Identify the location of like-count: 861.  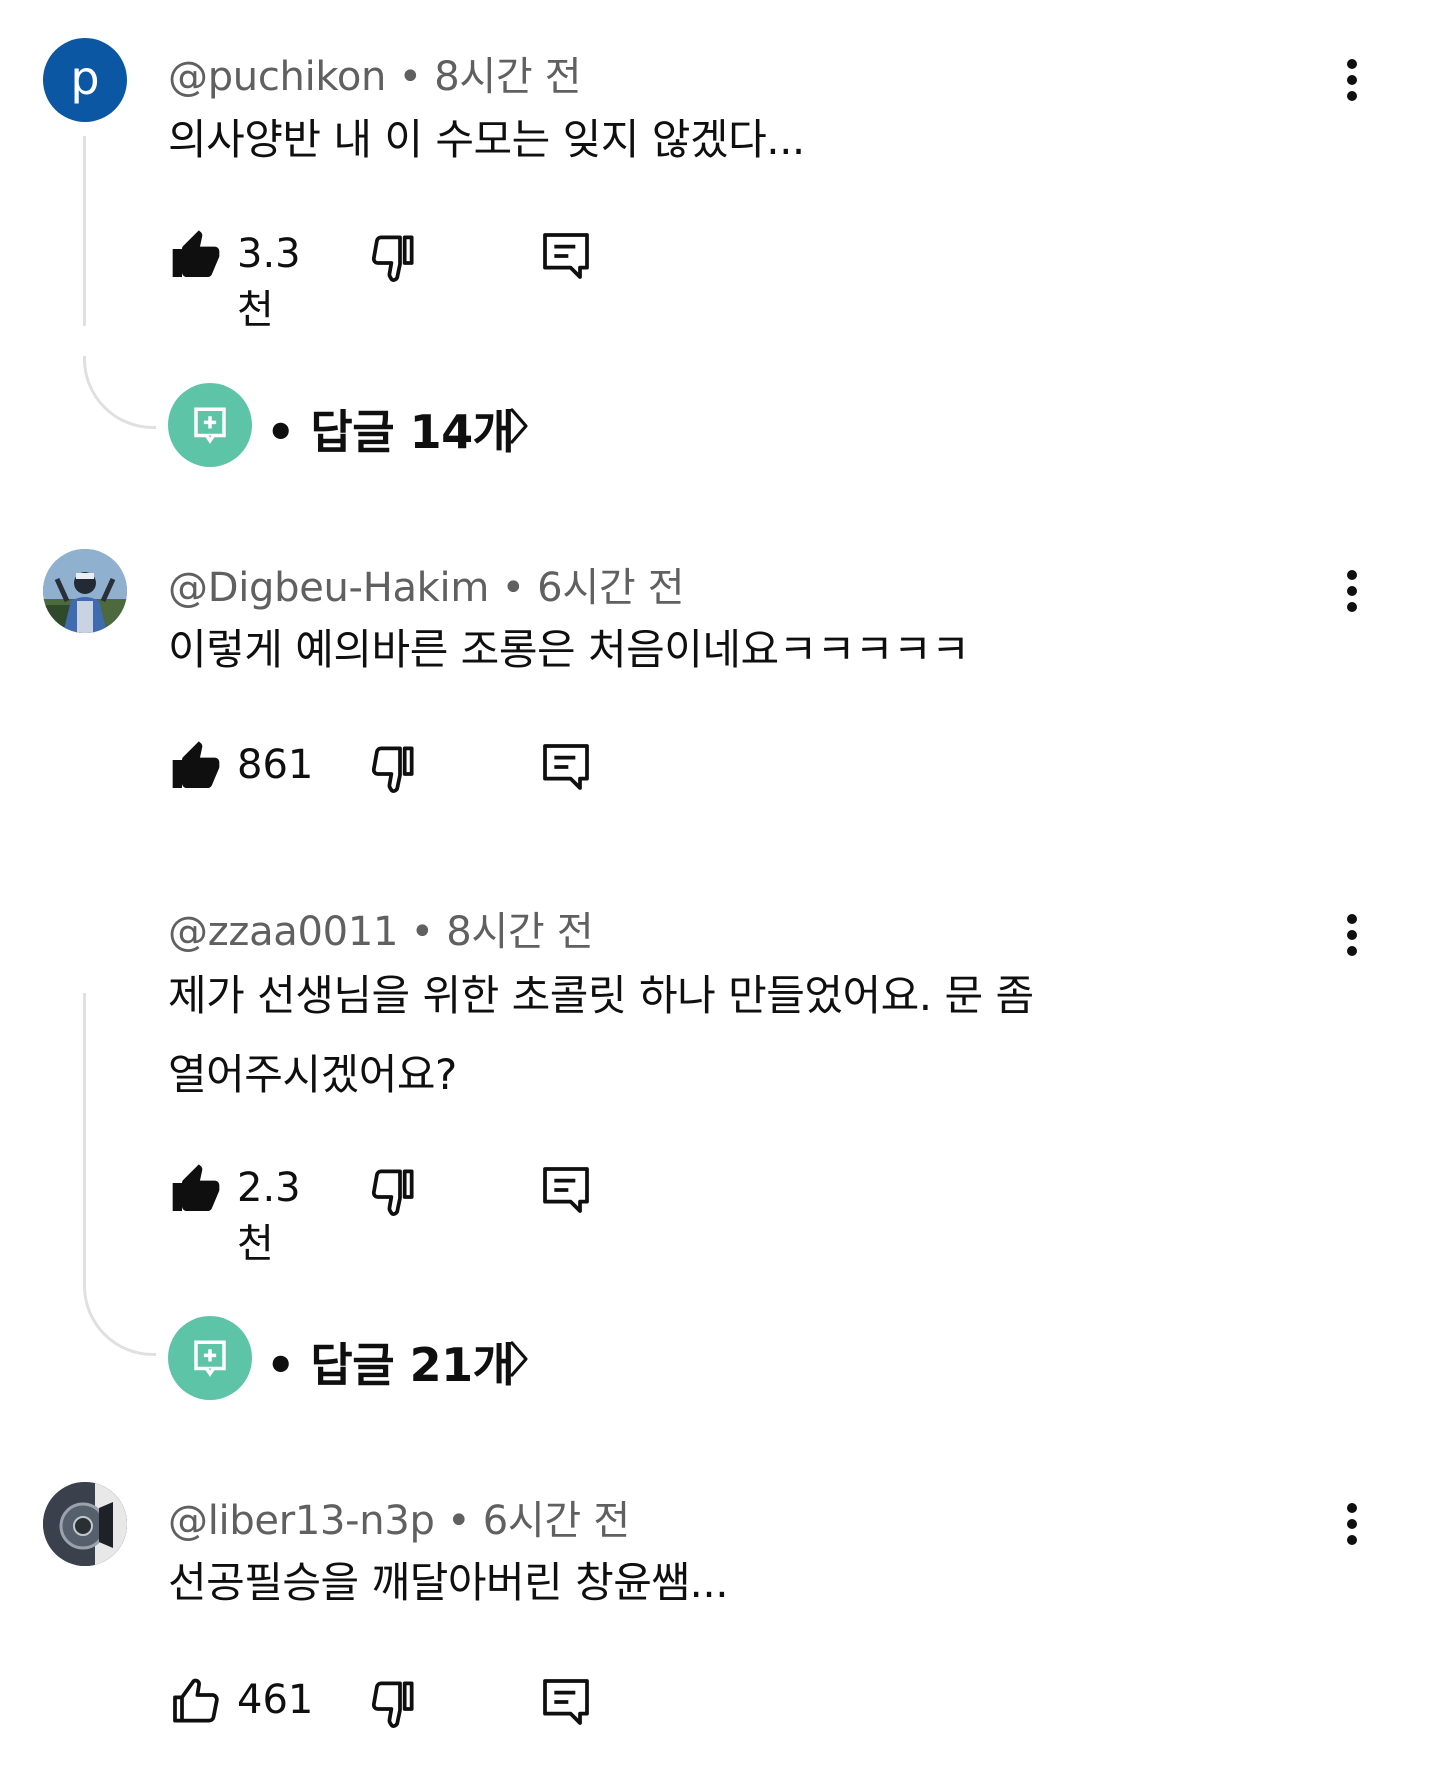
(275, 765).